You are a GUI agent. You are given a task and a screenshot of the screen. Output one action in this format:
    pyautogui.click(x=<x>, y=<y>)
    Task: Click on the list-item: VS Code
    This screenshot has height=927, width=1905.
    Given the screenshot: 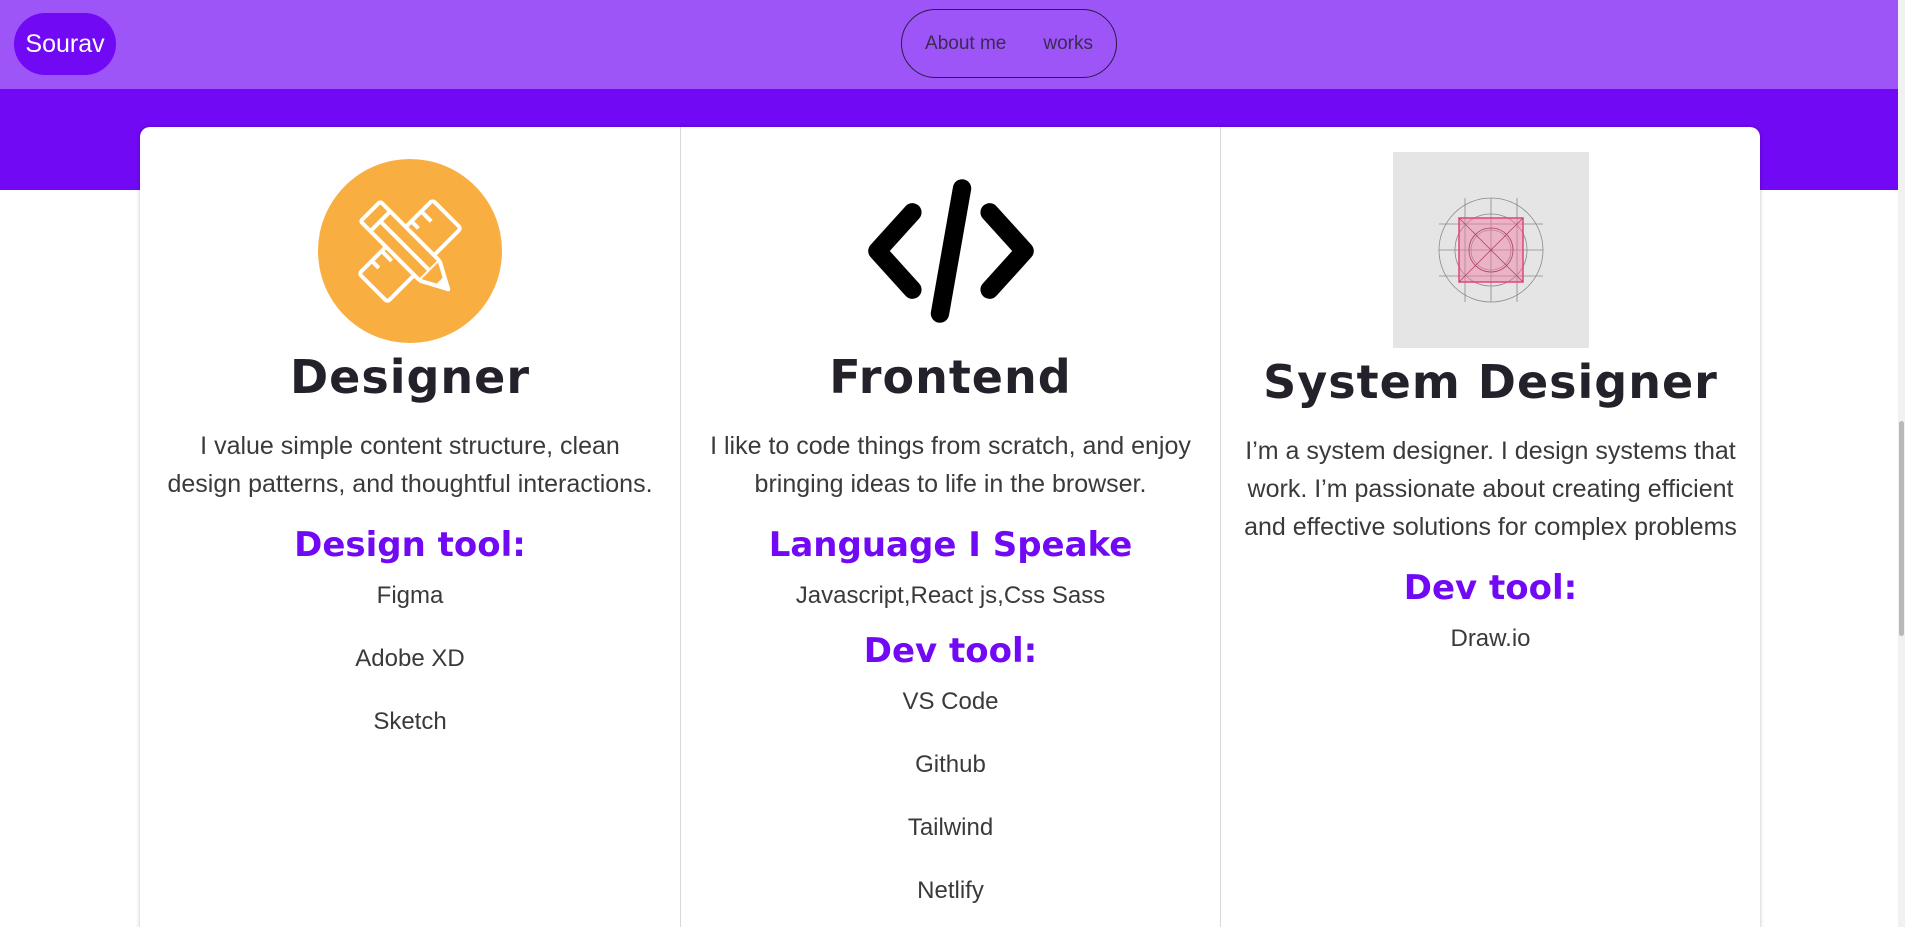 What is the action you would take?
    pyautogui.click(x=950, y=701)
    